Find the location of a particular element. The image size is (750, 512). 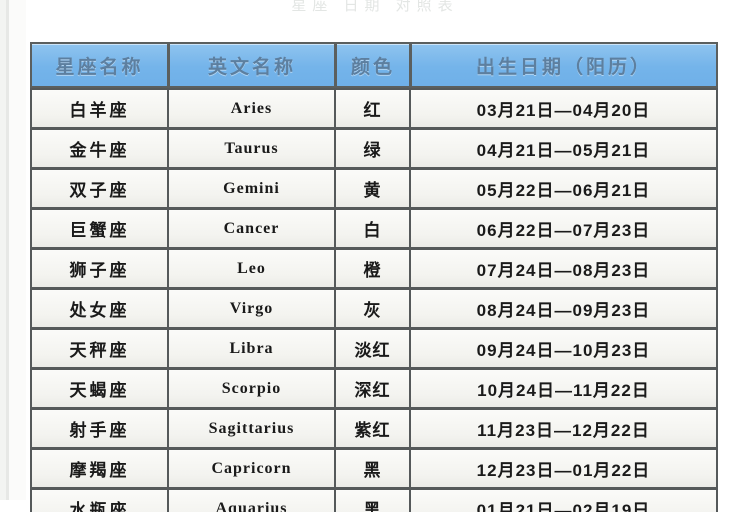

cell-birth-date: 09月24日—10月23日 is located at coordinates (564, 348).